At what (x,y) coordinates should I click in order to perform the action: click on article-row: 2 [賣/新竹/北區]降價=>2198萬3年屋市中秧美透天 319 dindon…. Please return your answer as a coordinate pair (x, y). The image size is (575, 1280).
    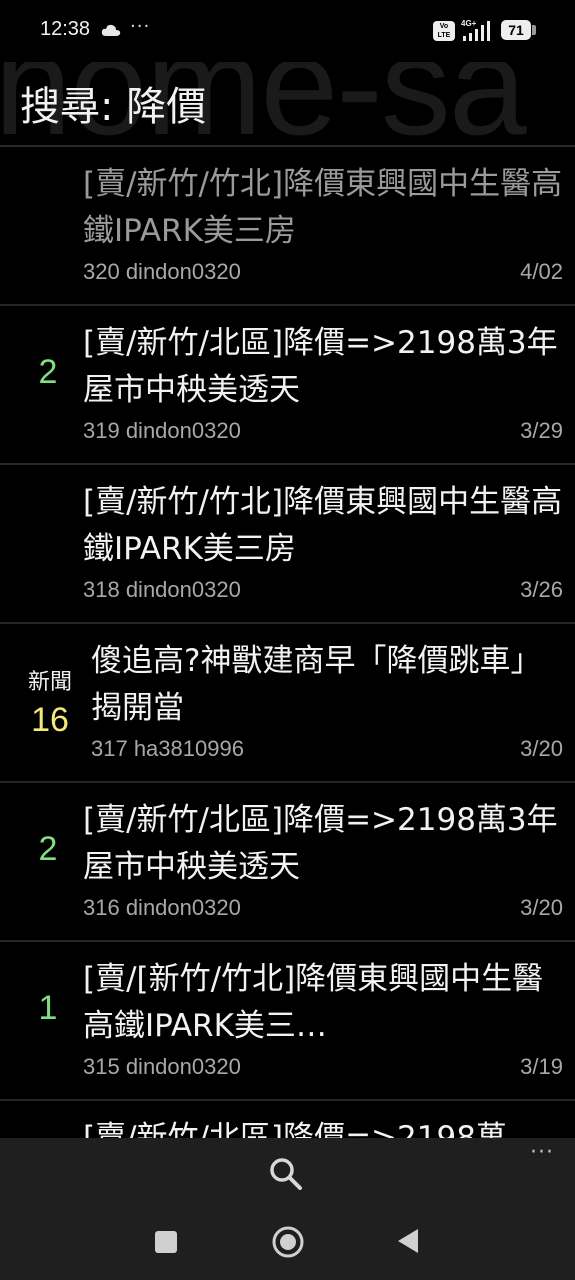
    Looking at the image, I should click on (287, 385).